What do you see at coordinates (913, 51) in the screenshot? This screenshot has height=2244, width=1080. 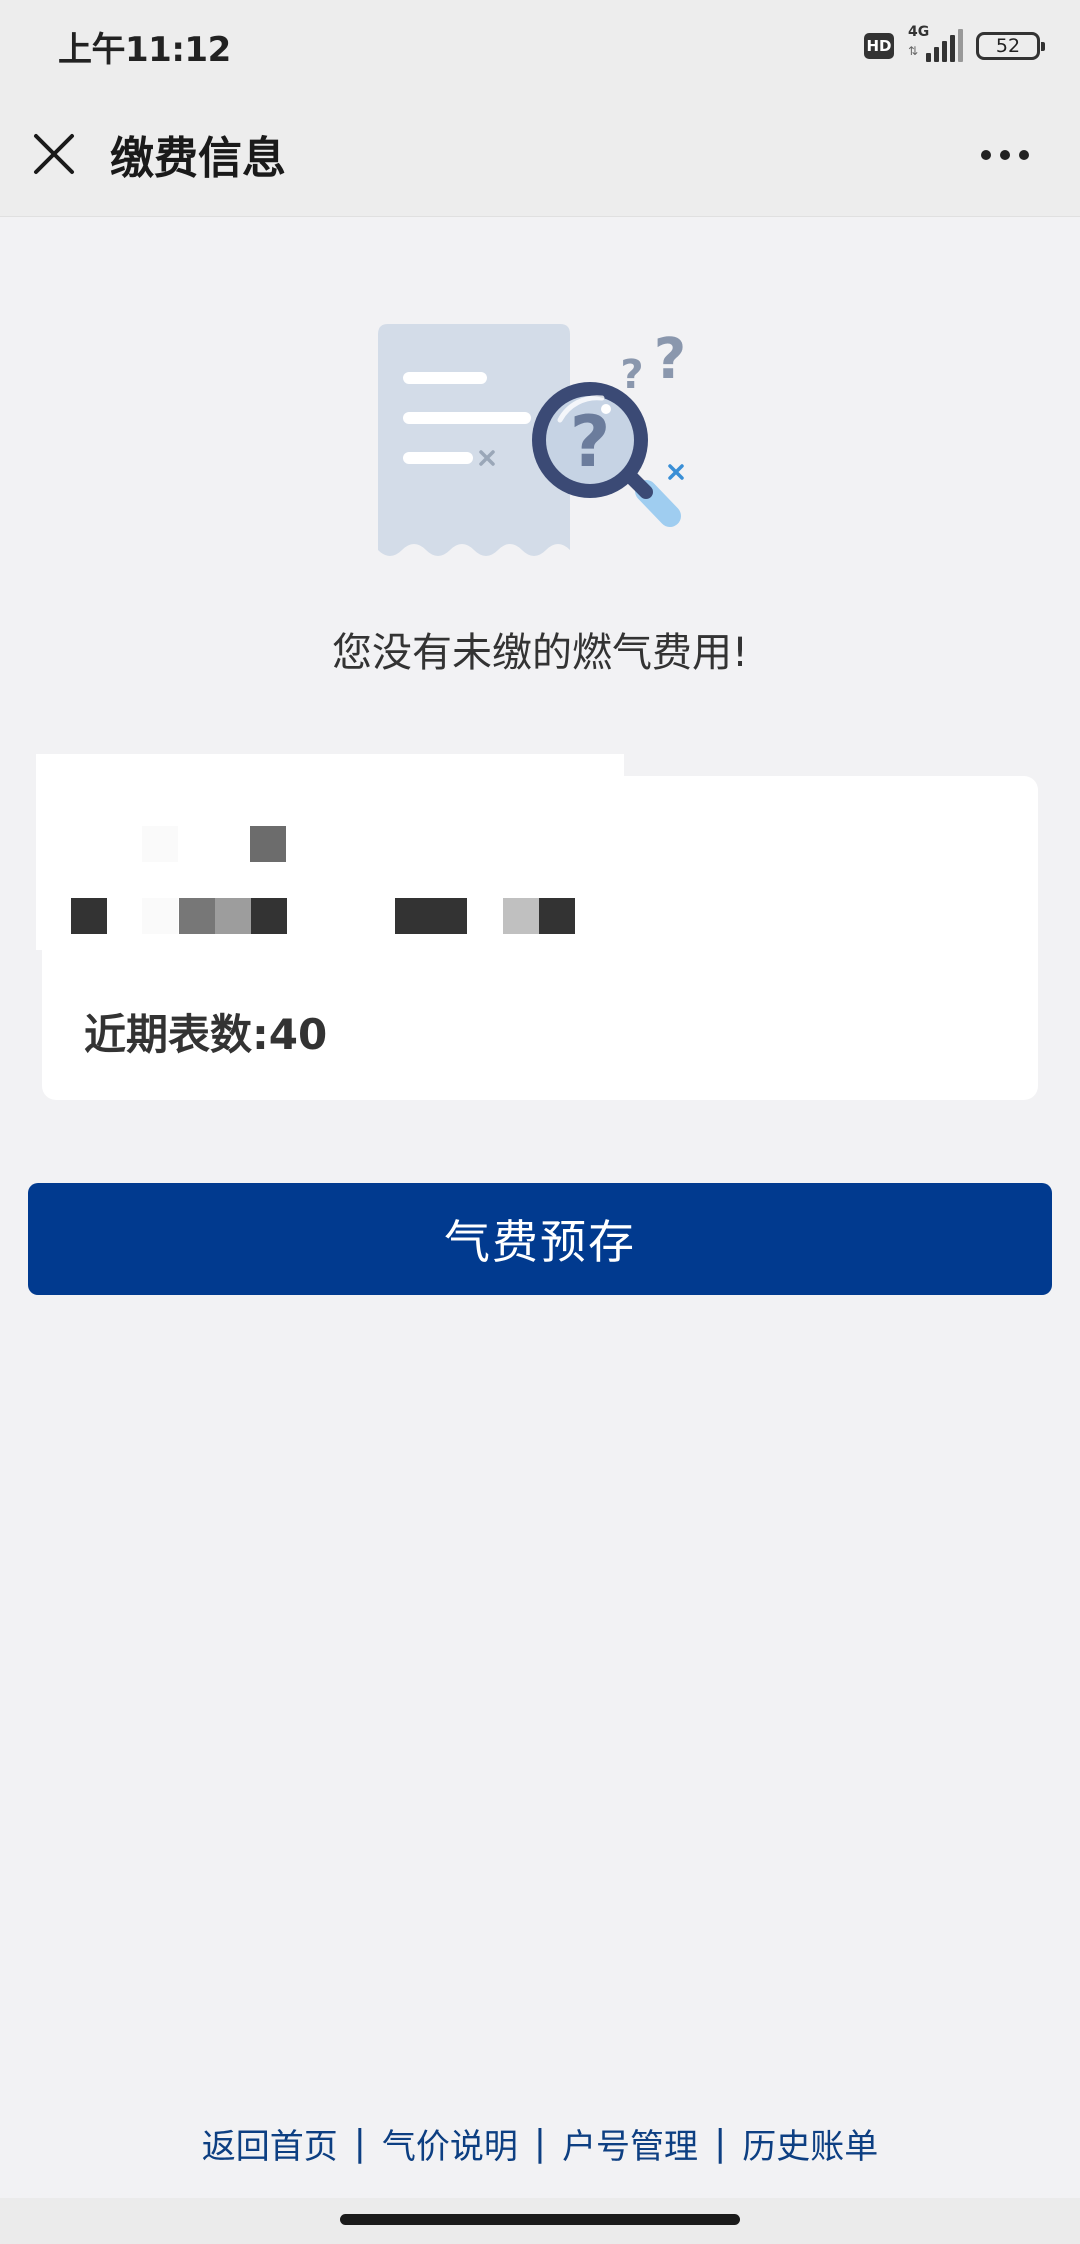 I see `data-arrows-icon: ⇅` at bounding box center [913, 51].